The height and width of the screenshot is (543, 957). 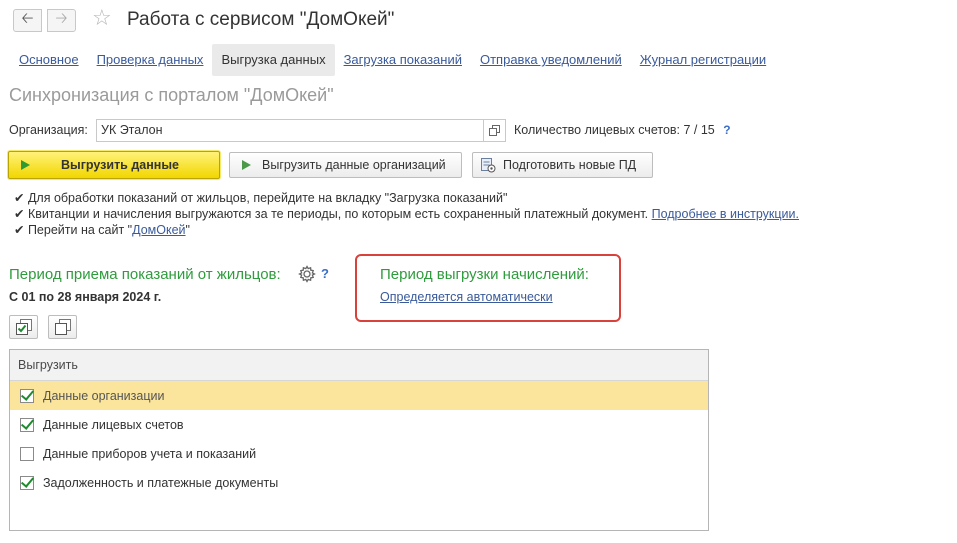 I want to click on forward-button: 🡢, so click(x=61, y=20).